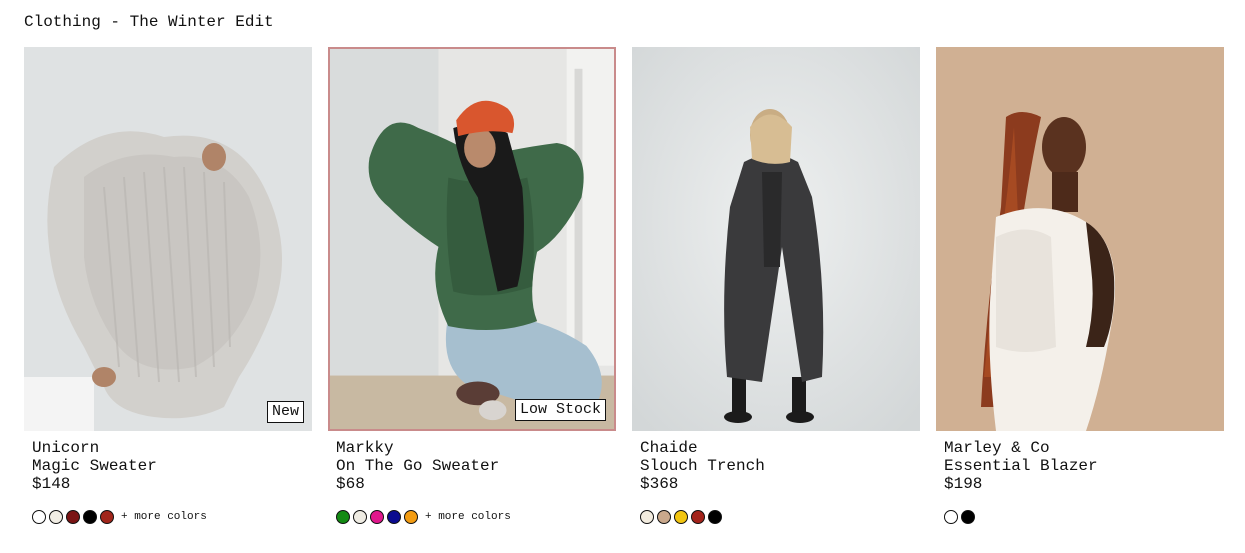 Image resolution: width=1245 pixels, height=553 pixels. What do you see at coordinates (365, 448) in the screenshot?
I see `product-brand: Markky` at bounding box center [365, 448].